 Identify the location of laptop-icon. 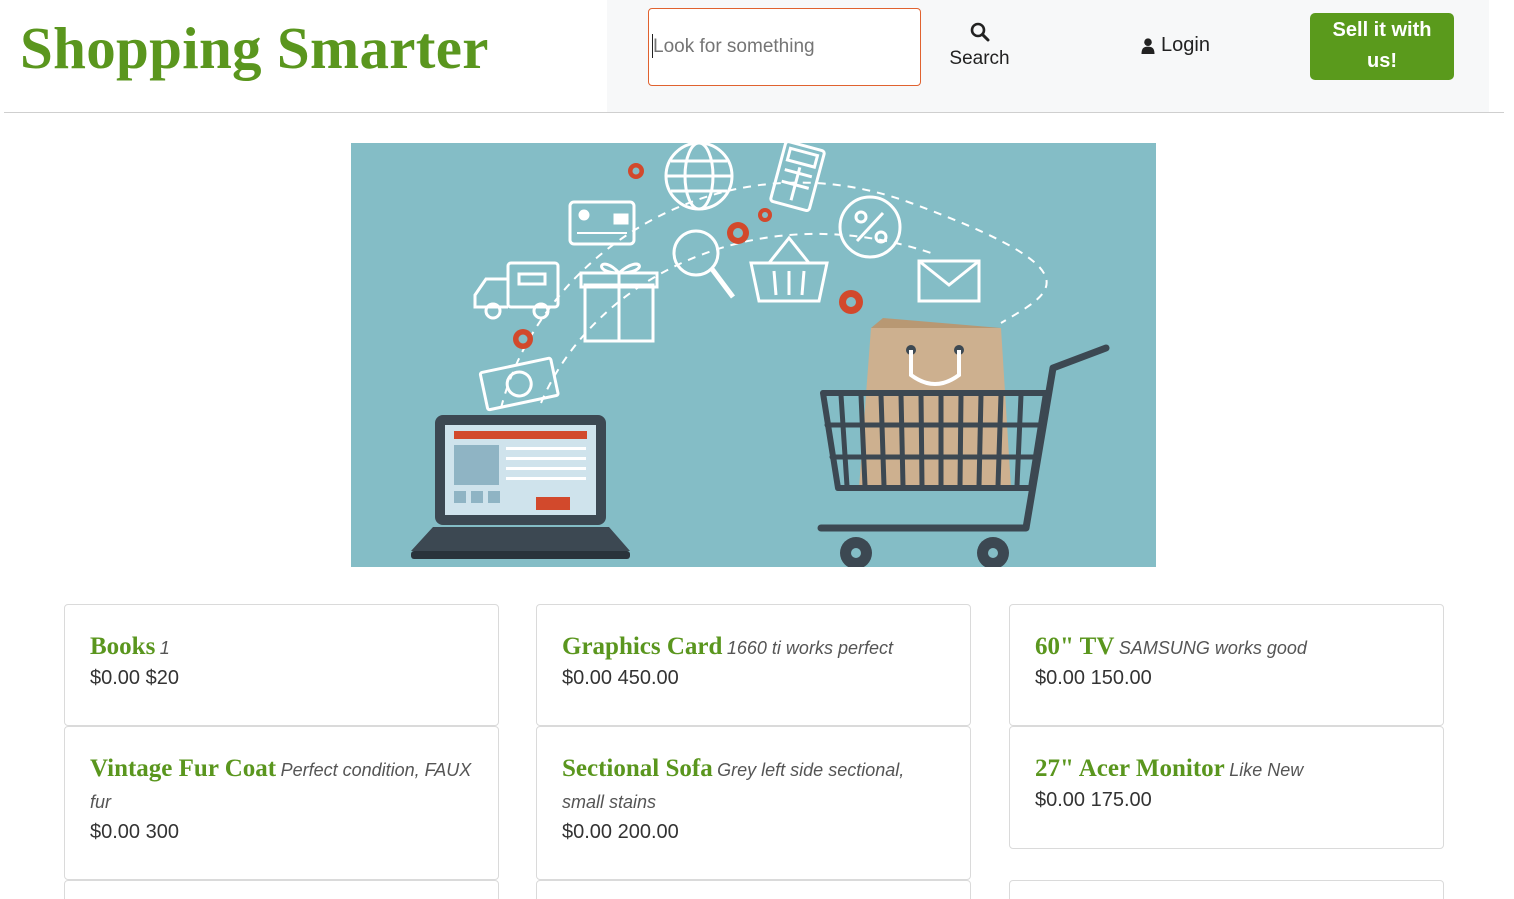
(520, 487).